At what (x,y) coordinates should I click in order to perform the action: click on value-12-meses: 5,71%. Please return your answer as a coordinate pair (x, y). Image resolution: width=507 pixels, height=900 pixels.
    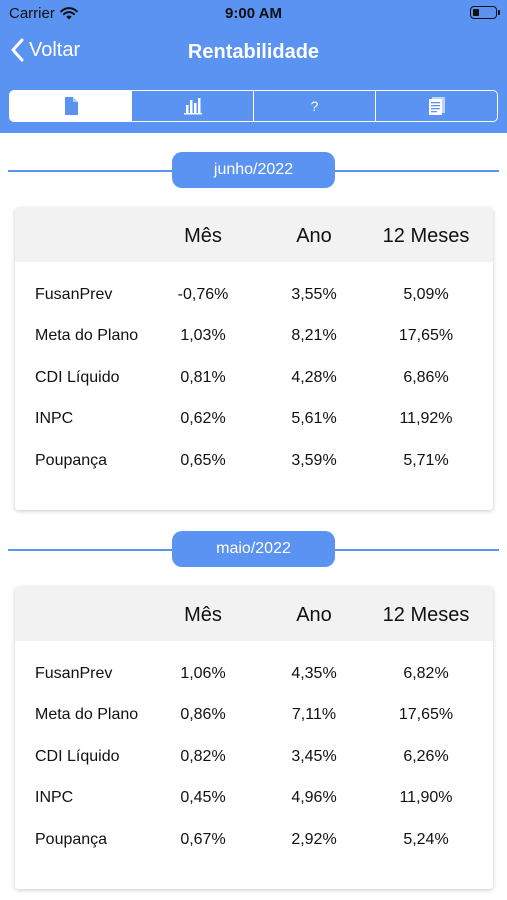
    Looking at the image, I should click on (426, 460).